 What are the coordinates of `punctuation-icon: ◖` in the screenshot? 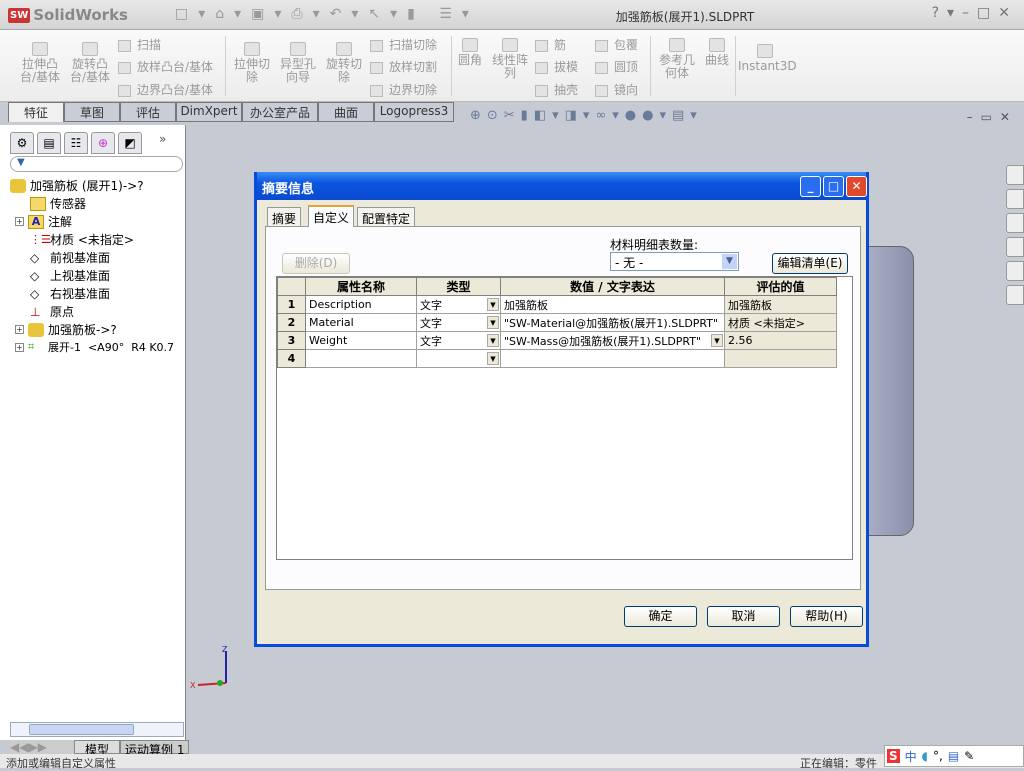 It's located at (925, 756).